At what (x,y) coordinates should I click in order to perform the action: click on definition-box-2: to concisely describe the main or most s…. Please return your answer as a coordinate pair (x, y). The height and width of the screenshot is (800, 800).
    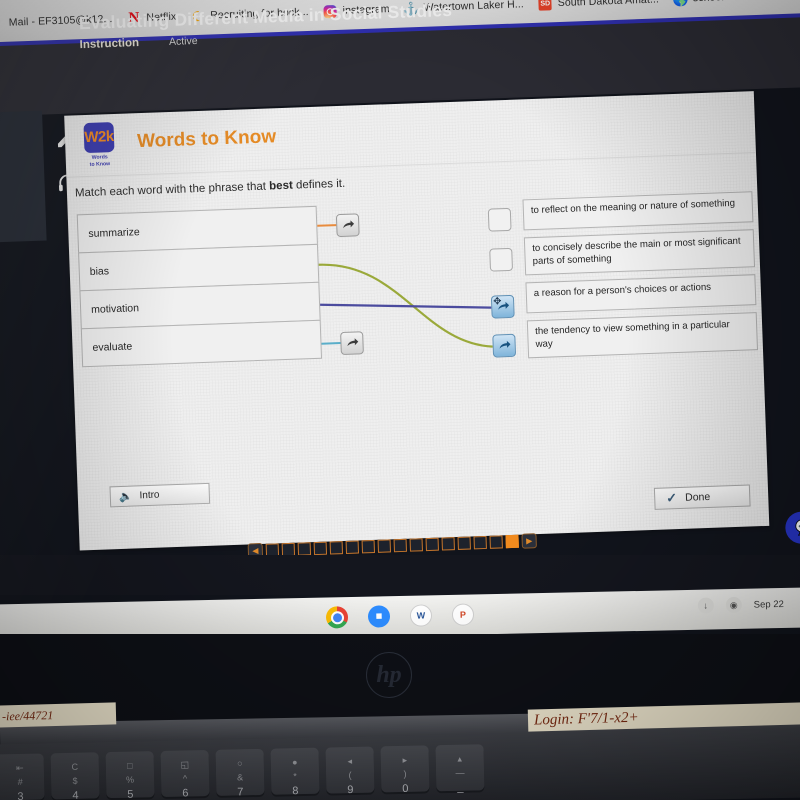
    Looking at the image, I should click on (639, 252).